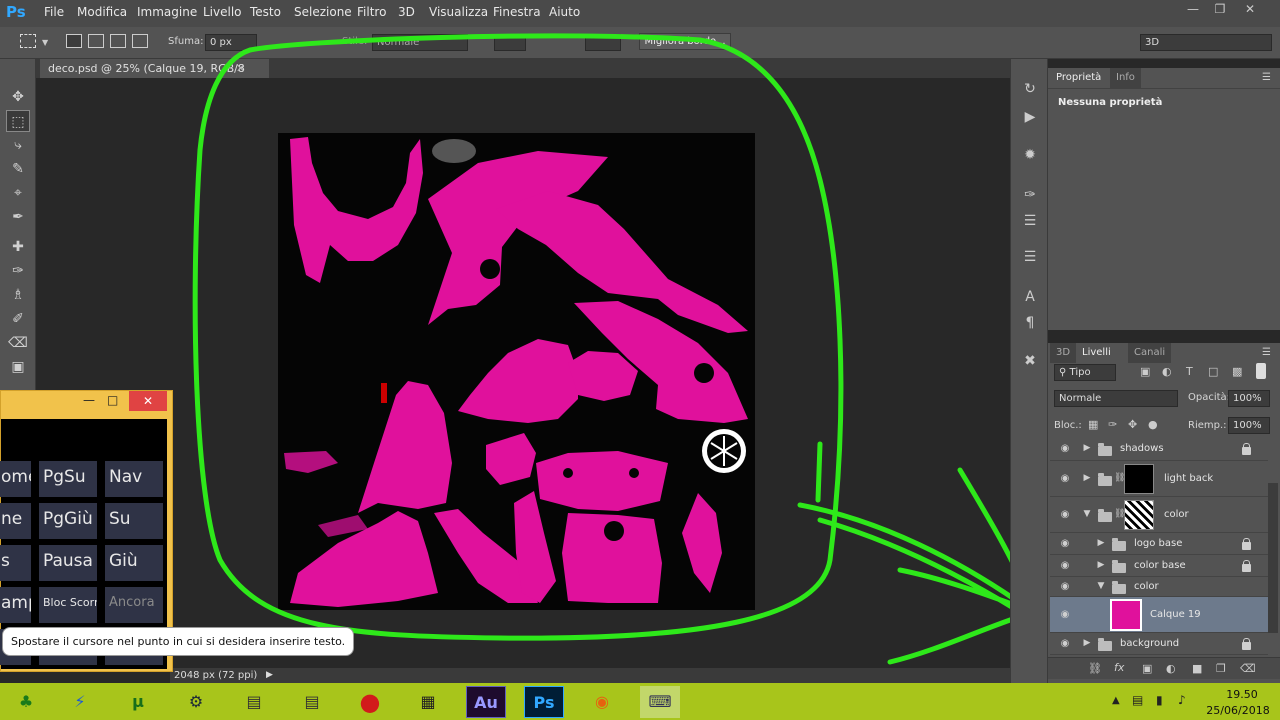  Describe the element at coordinates (102, 12) in the screenshot. I see `menu-modifica: Modifica` at that location.